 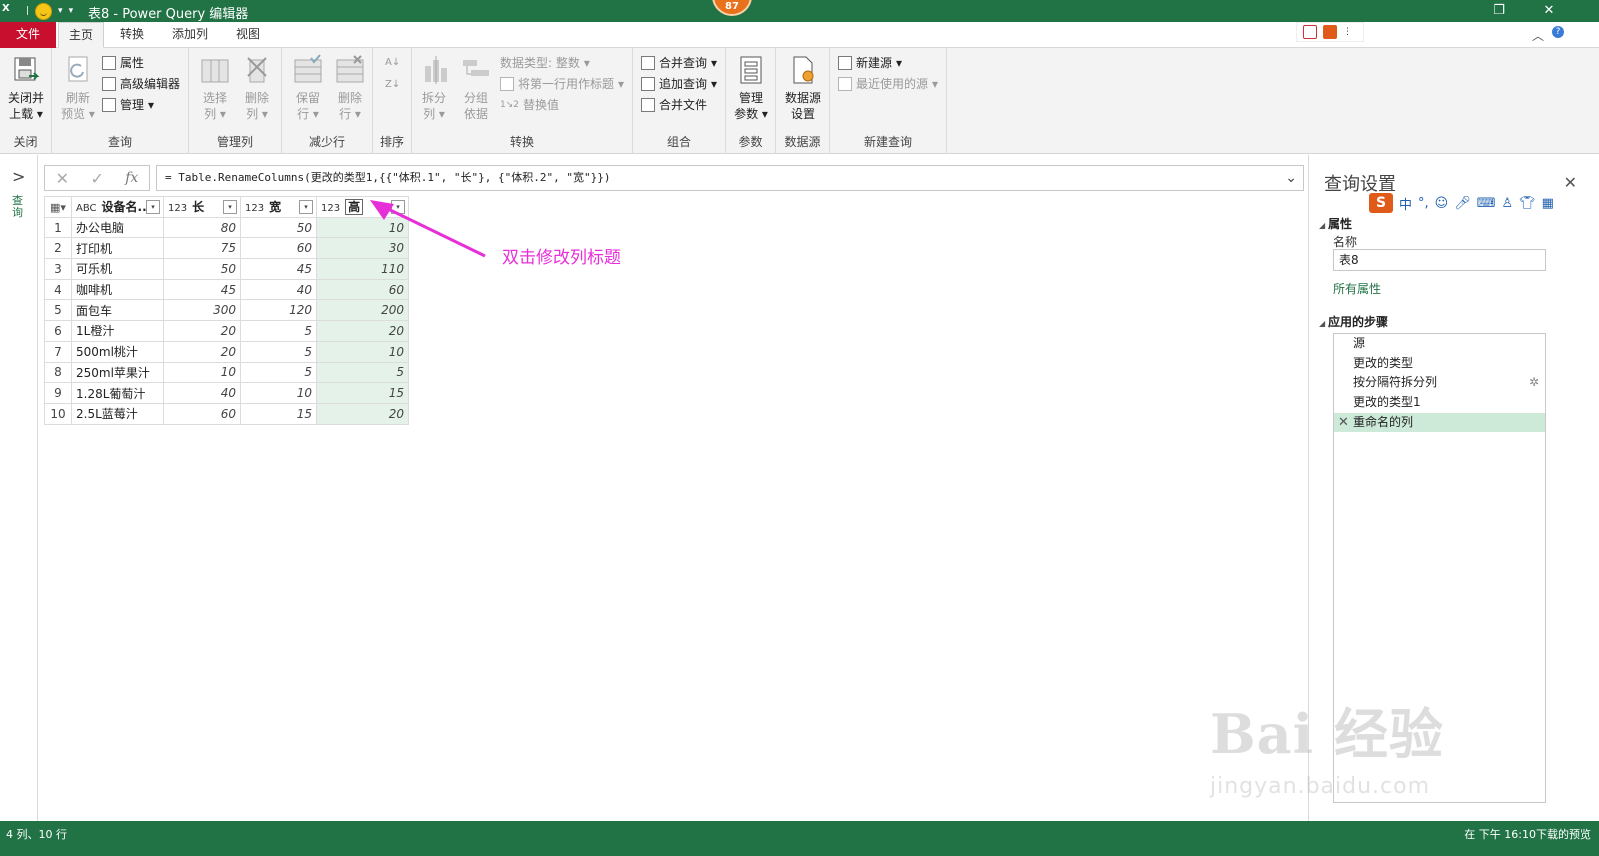 I want to click on remove-rows-button: 删除 行 ▾, so click(x=350, y=88).